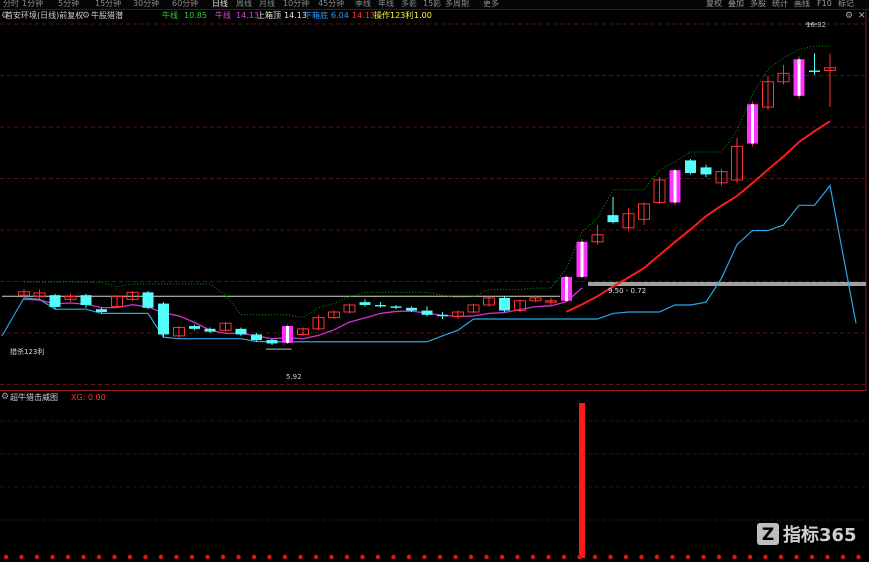 The height and width of the screenshot is (562, 869). I want to click on range-label: 9.50 - 0.72, so click(627, 291).